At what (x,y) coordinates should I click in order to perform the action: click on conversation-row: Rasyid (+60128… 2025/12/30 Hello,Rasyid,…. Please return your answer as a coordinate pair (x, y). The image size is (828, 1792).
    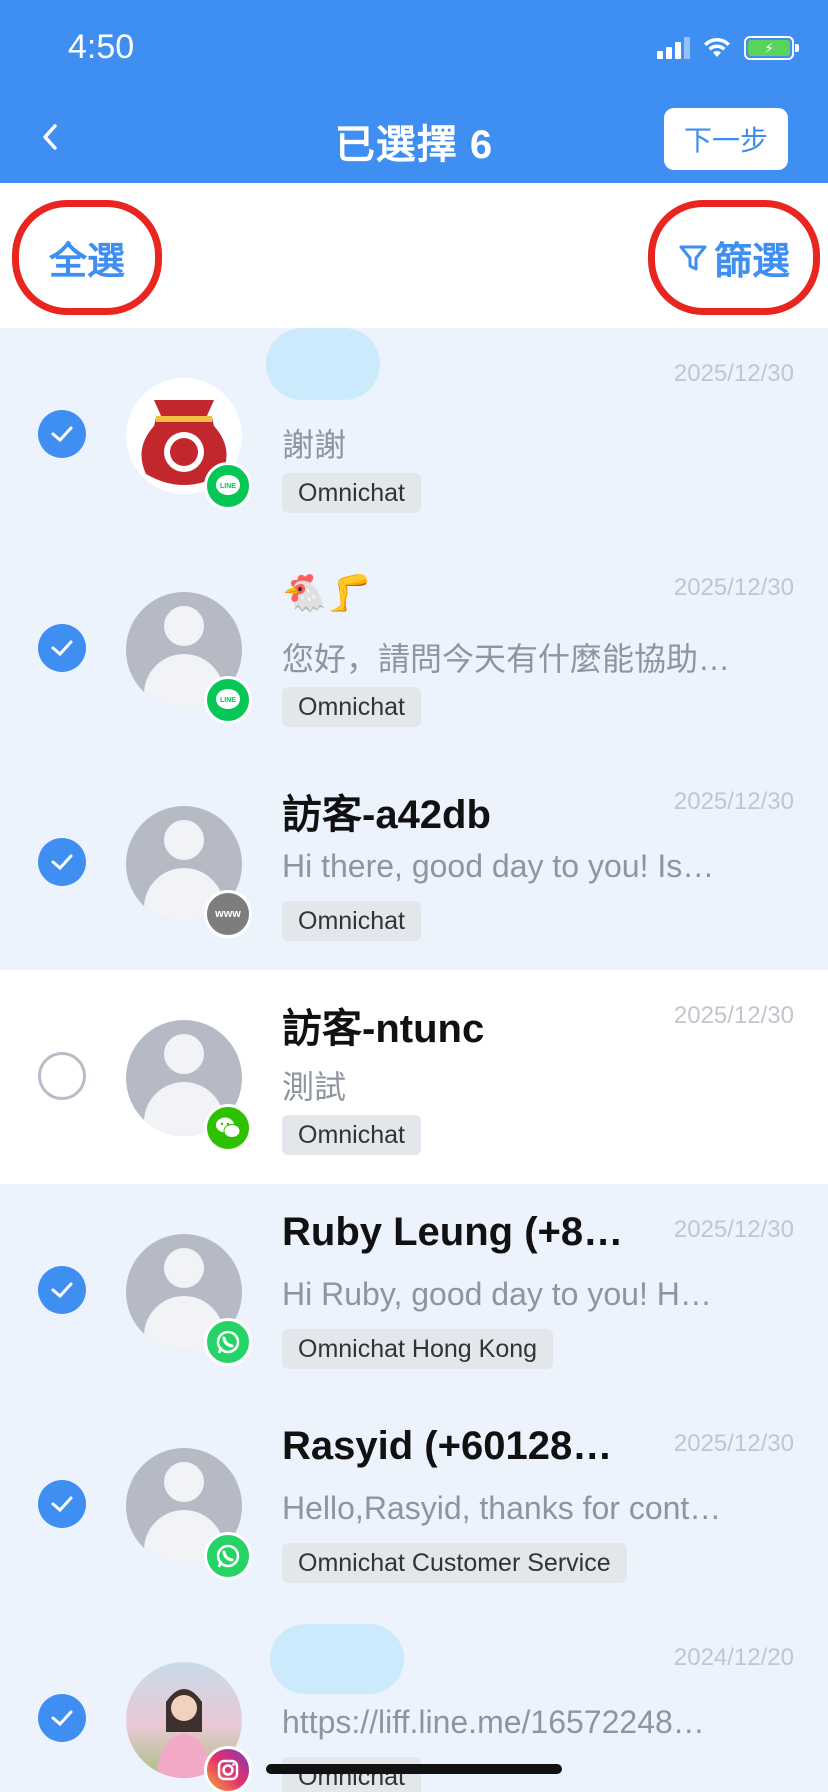
    Looking at the image, I should click on (414, 1505).